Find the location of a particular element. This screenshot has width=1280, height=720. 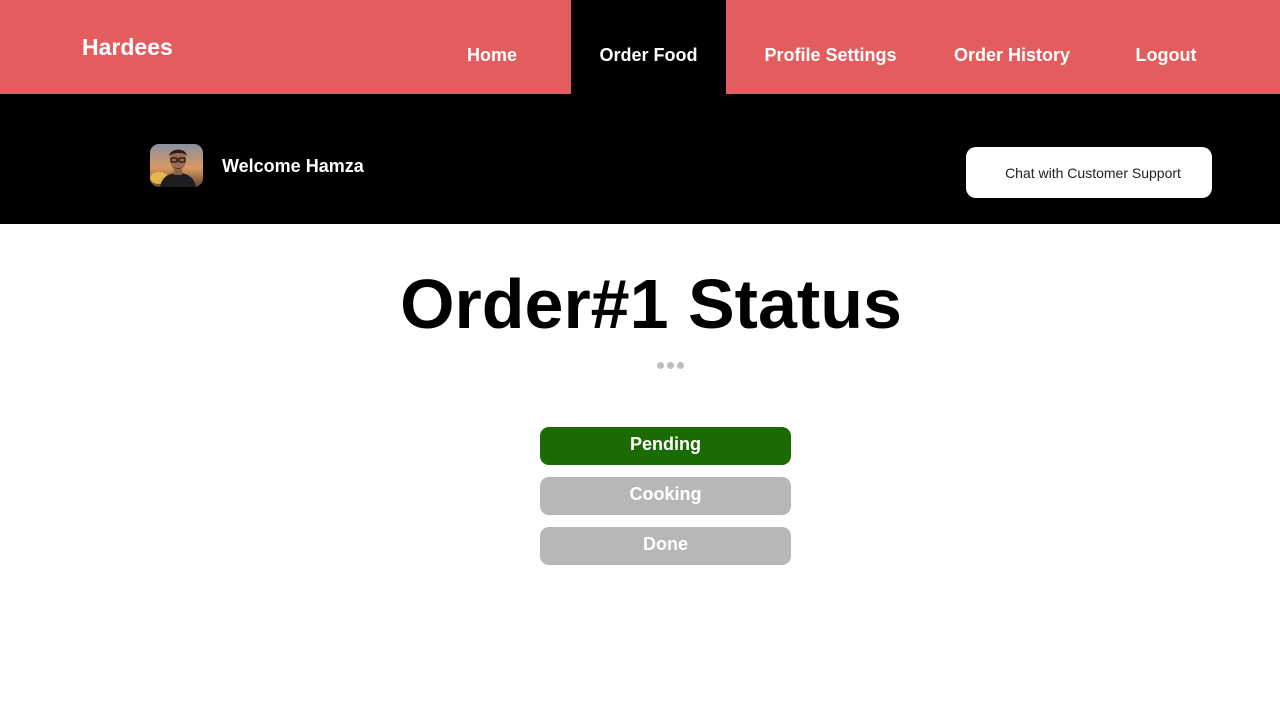

user-photo-avatar-icon is located at coordinates (176, 165).